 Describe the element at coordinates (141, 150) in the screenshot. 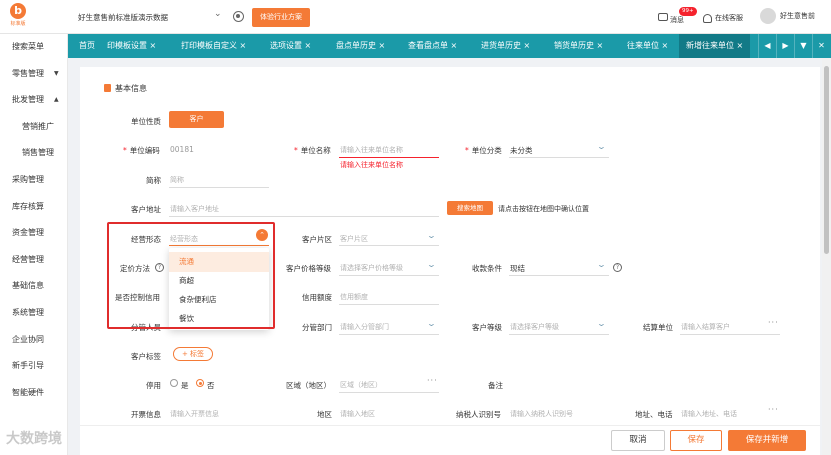

I see `unit-code-label: * 单位编码` at that location.